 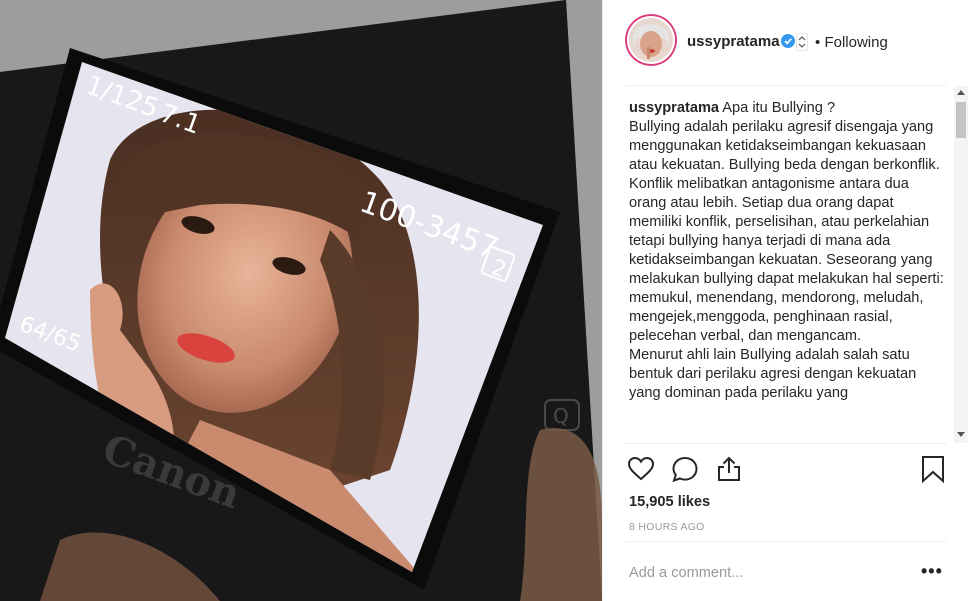 What do you see at coordinates (641, 469) in the screenshot?
I see `heart-icon` at bounding box center [641, 469].